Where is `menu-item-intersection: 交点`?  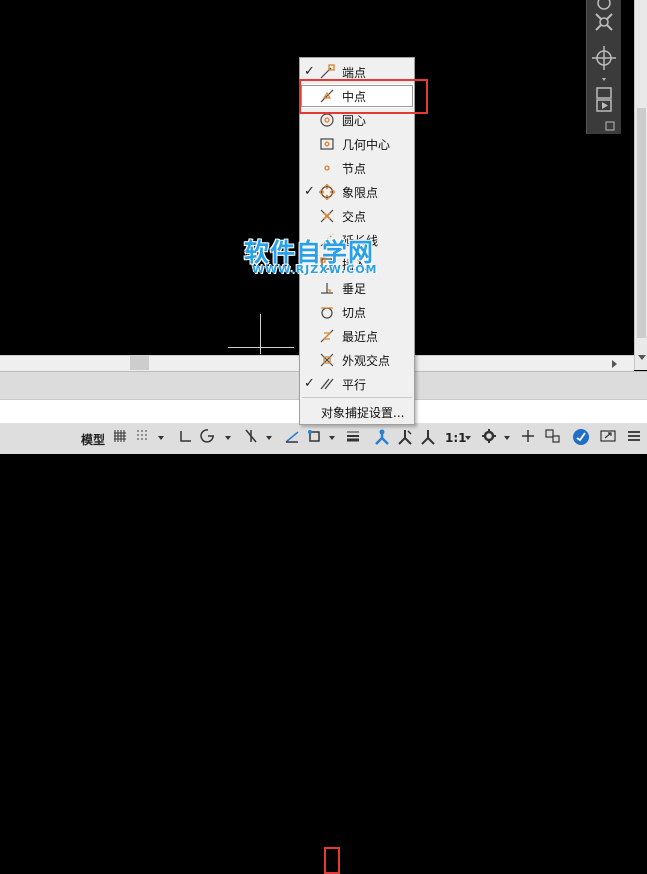
menu-item-intersection: 交点 is located at coordinates (357, 216).